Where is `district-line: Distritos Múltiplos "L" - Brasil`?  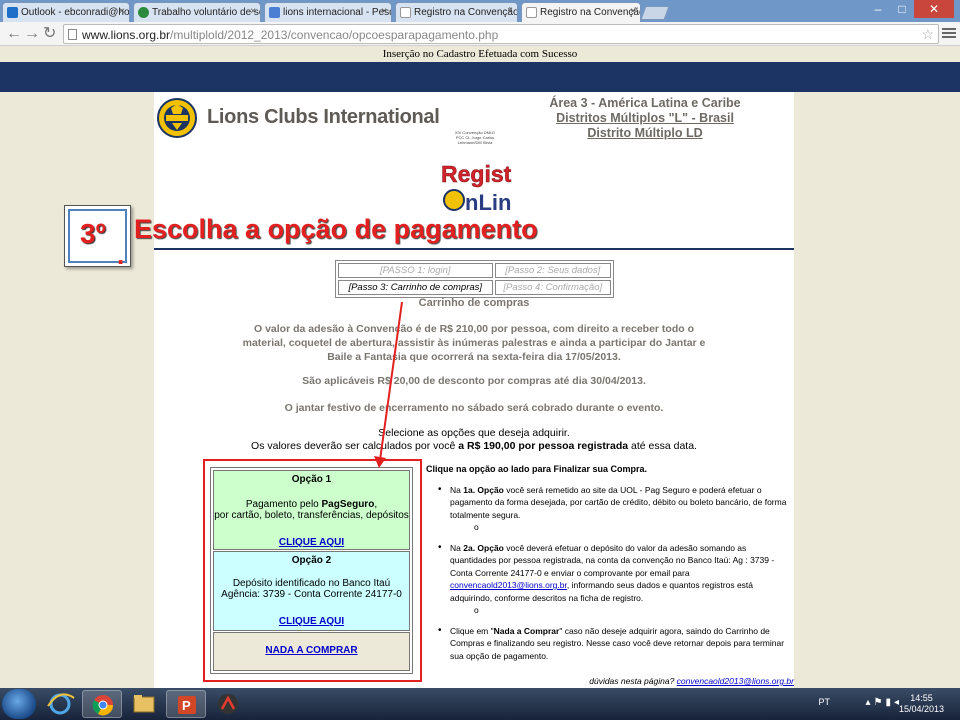 district-line: Distritos Múltiplos "L" - Brasil is located at coordinates (645, 118).